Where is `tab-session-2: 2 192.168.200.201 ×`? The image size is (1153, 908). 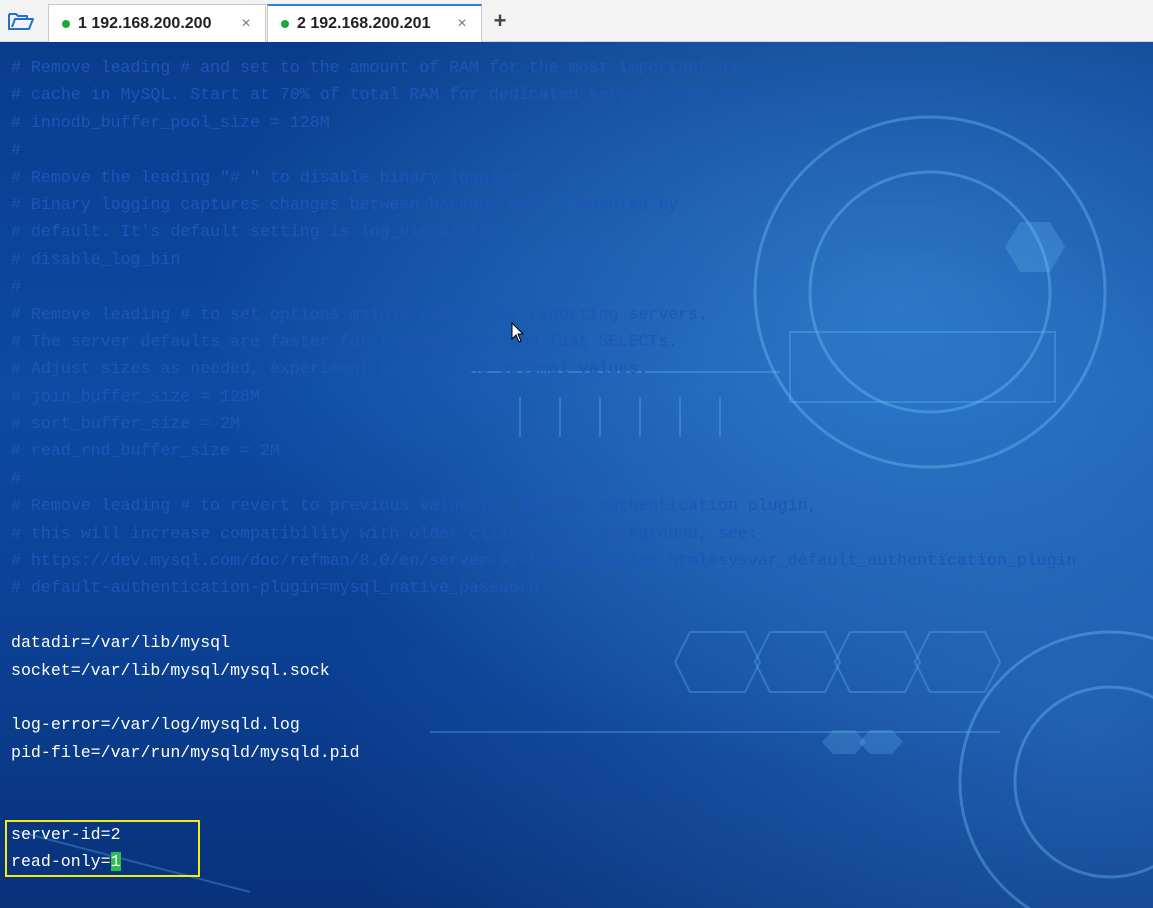 tab-session-2: 2 192.168.200.201 × is located at coordinates (374, 23).